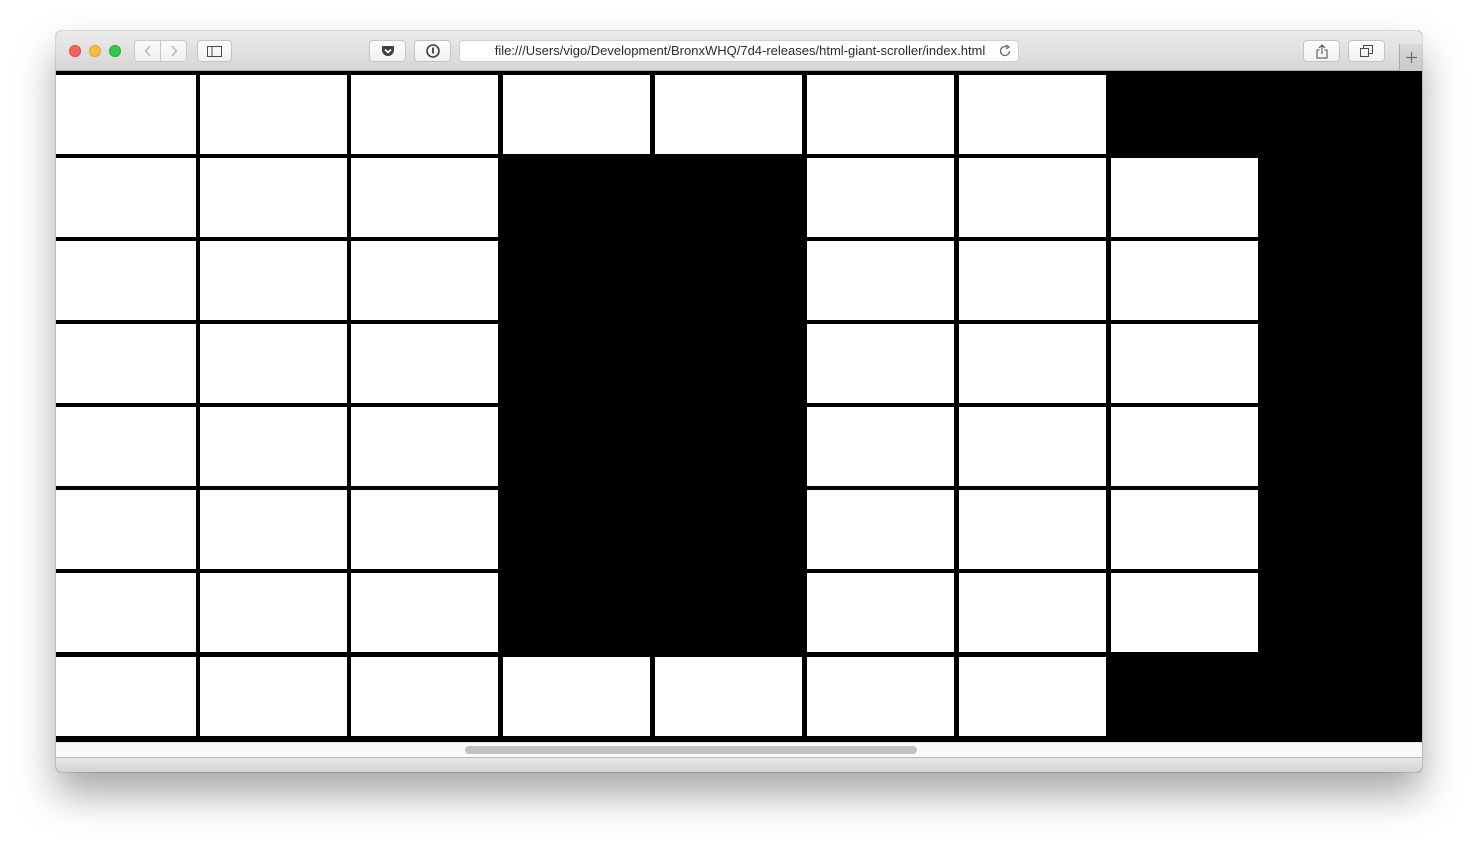  I want to click on scrollbar-thumb, so click(691, 750).